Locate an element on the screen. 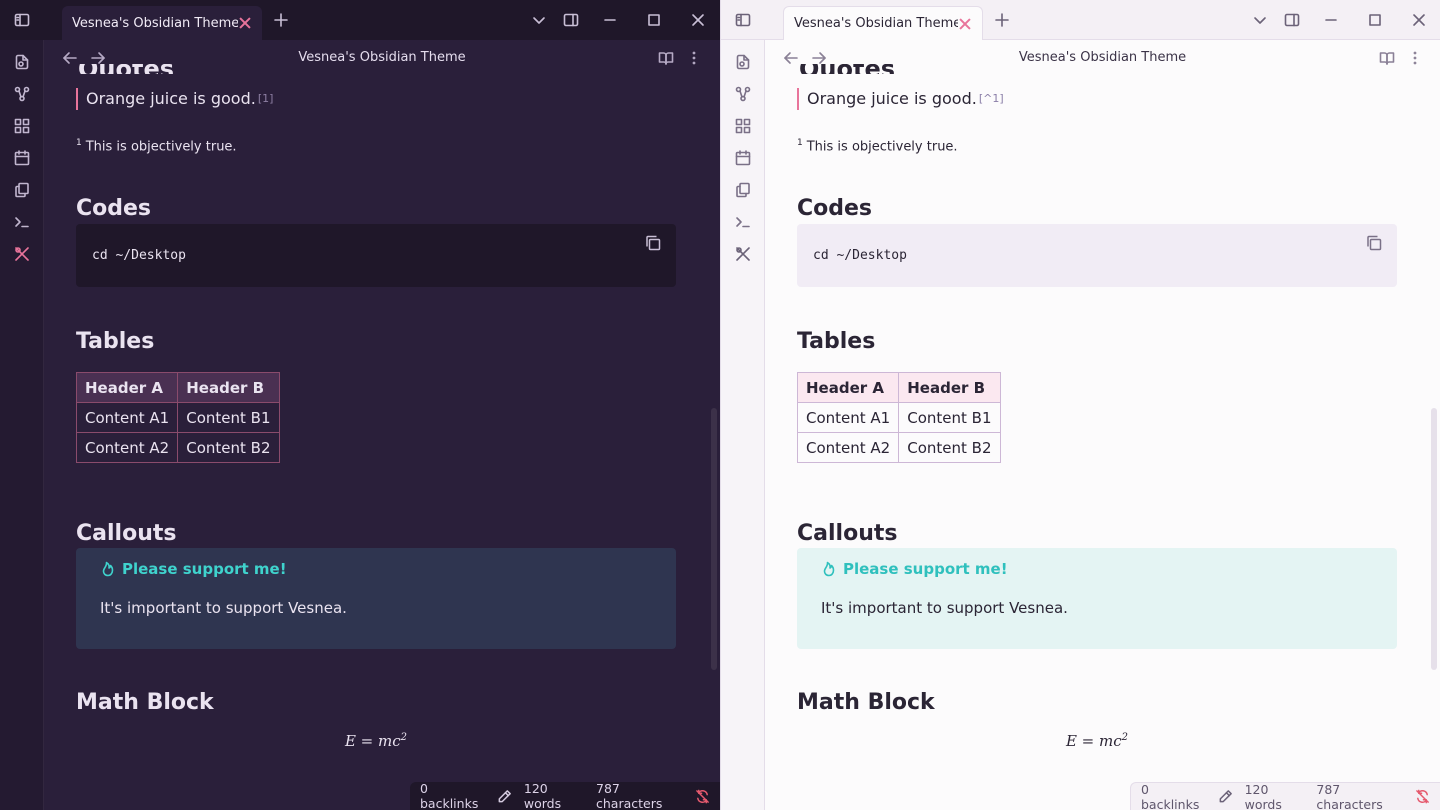 This screenshot has height=810, width=1440. title-bar: Vesnea's Obsidian Theme is located at coordinates (1080, 20).